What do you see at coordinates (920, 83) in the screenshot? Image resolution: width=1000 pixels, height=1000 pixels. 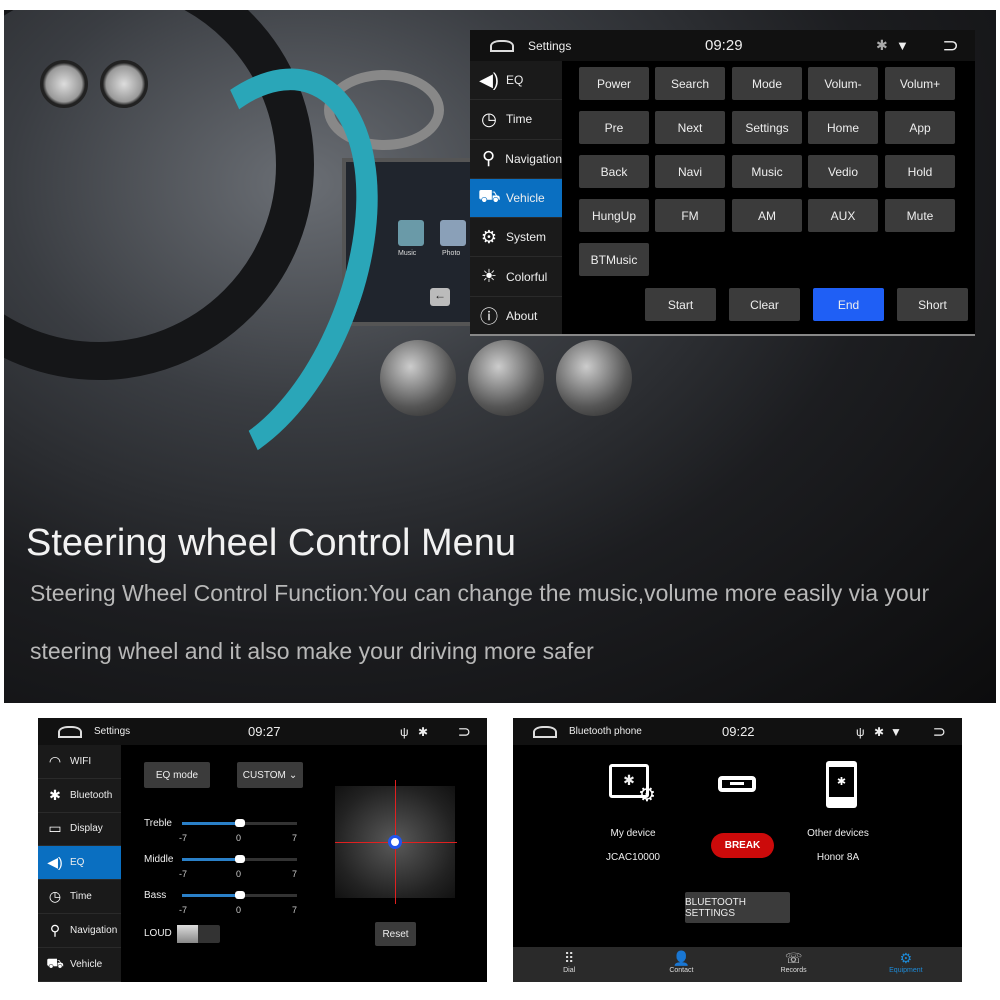 I see `key-volum--button: Volum+` at bounding box center [920, 83].